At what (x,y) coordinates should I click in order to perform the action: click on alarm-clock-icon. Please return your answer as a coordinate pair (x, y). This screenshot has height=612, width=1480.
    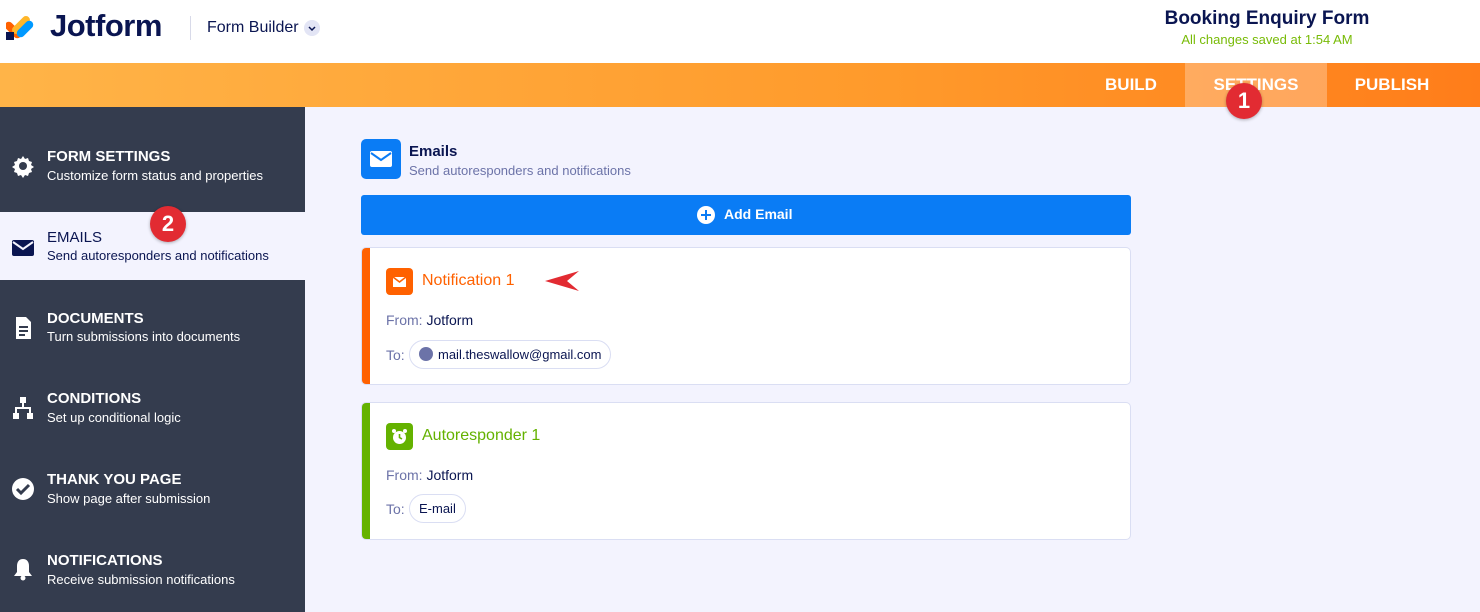
    Looking at the image, I should click on (399, 436).